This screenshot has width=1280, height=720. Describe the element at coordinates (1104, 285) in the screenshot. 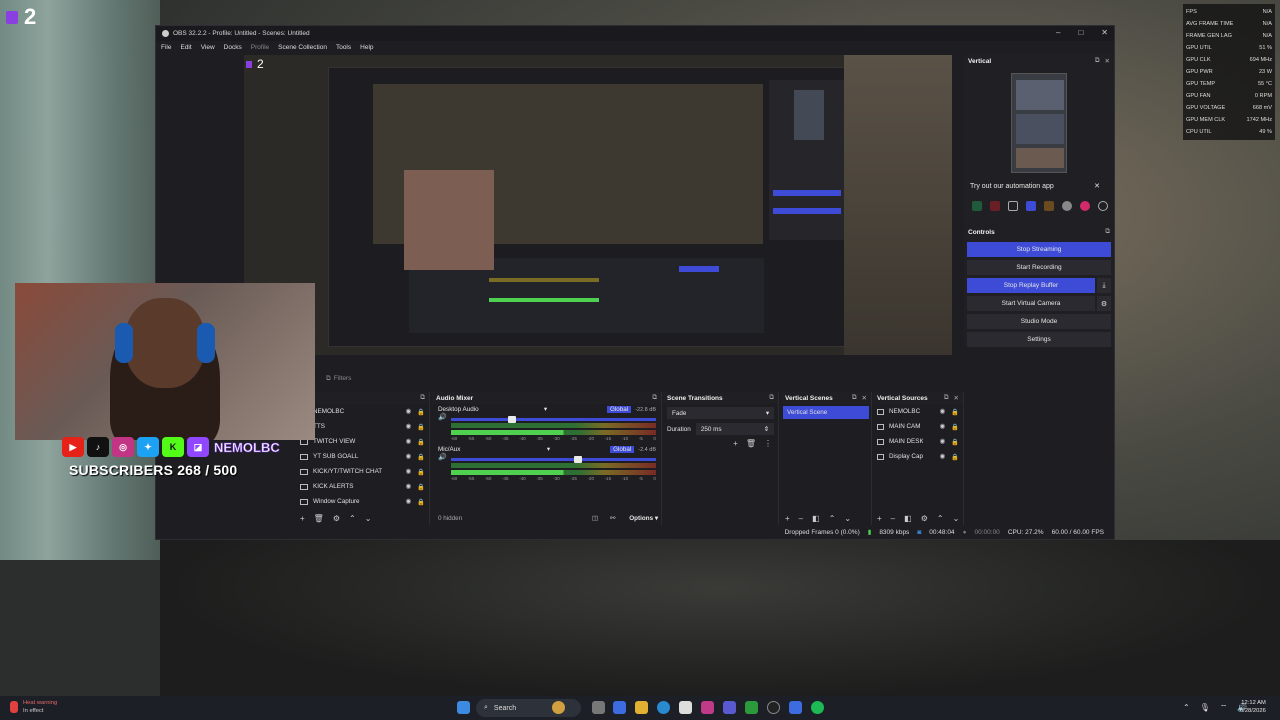

I see `save-replay-icon: ⤓` at that location.